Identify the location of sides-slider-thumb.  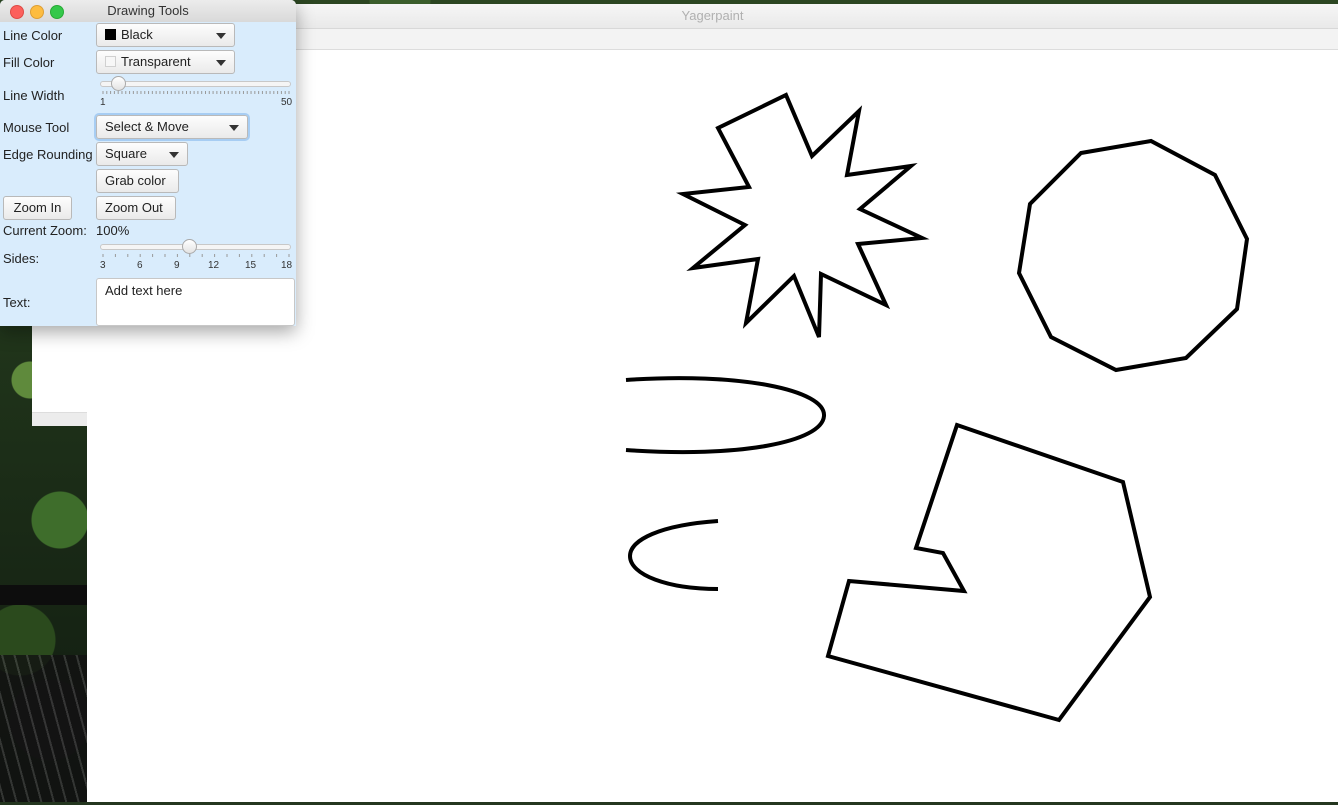
(189, 246).